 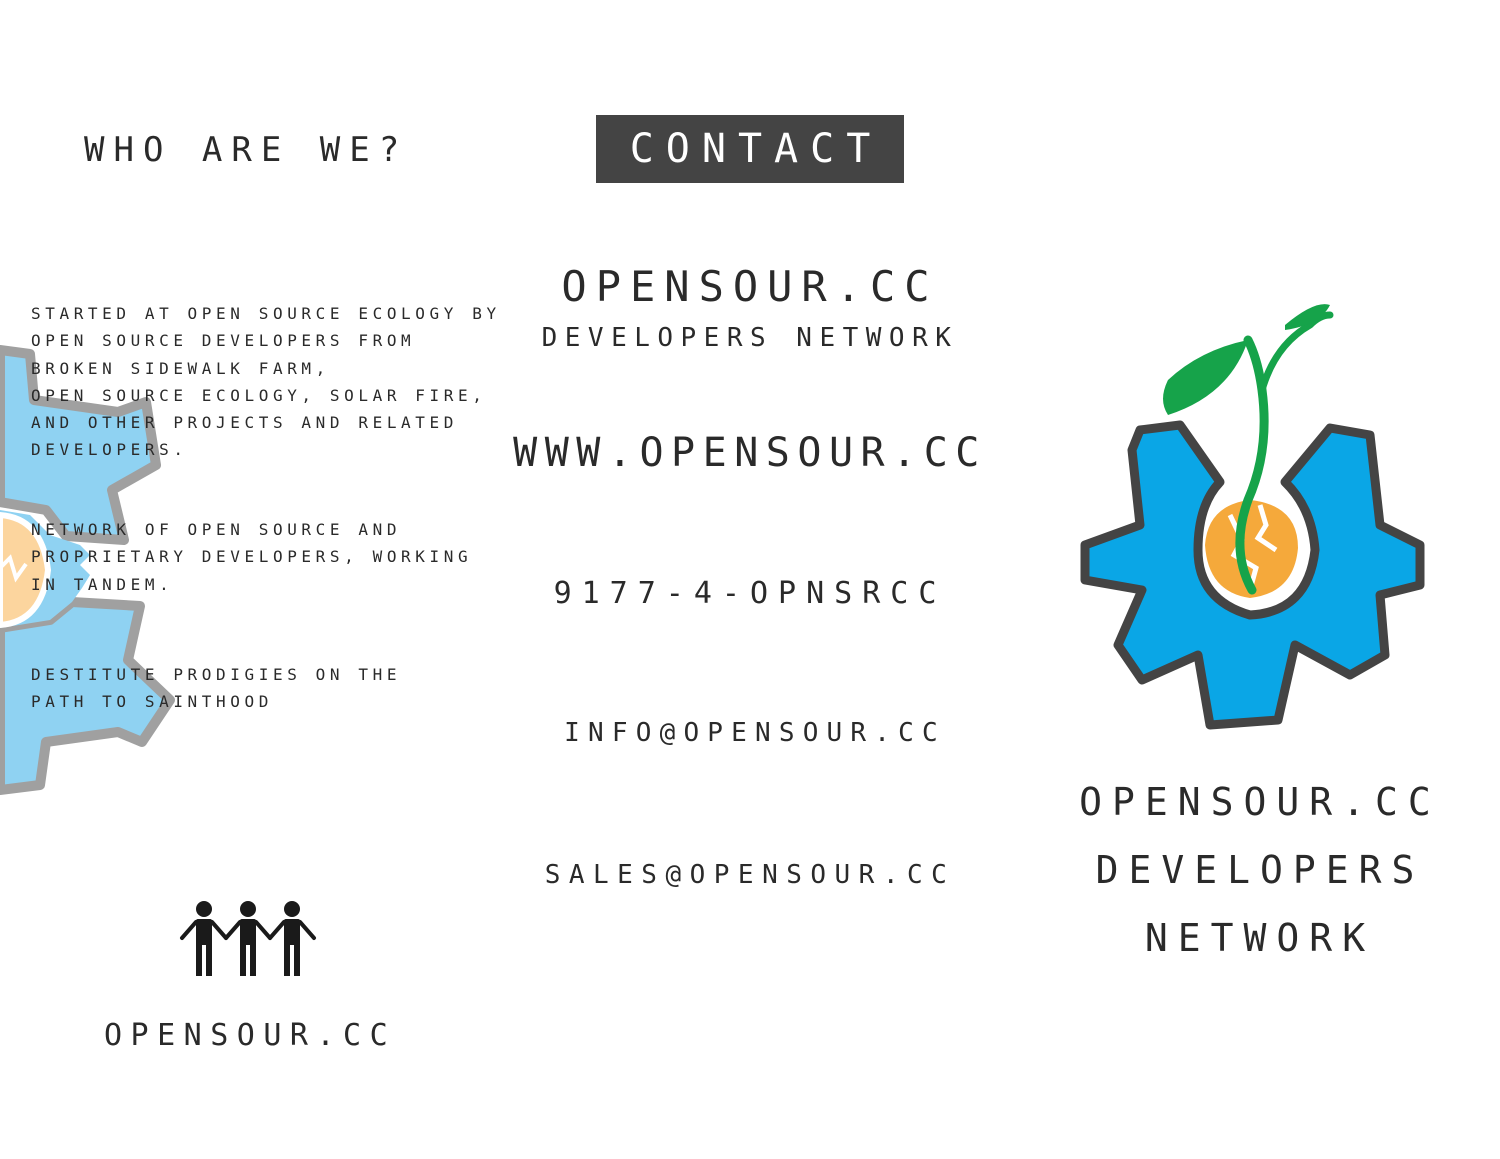 What do you see at coordinates (259, 395) in the screenshot?
I see `about-line: OPEN SOURCE ECOLOGY, SOLAR FIRE,` at bounding box center [259, 395].